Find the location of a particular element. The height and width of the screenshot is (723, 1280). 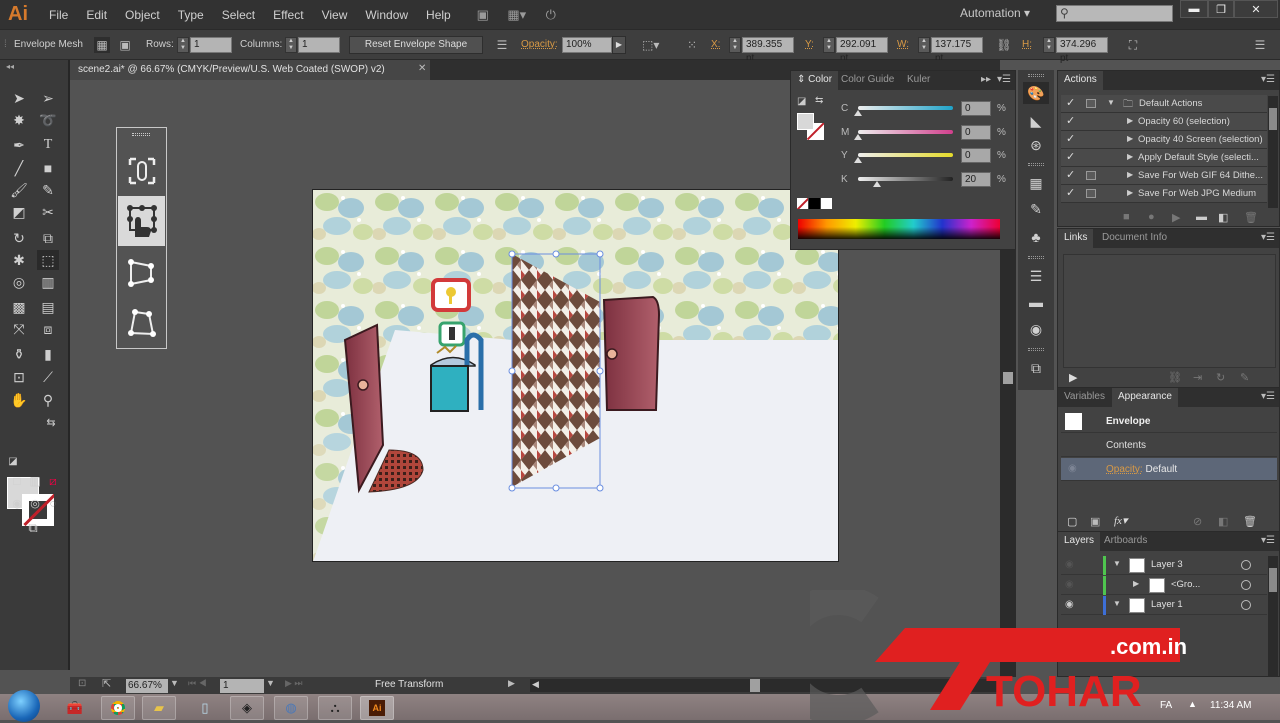

free-transform-button is located at coordinates (141, 221).